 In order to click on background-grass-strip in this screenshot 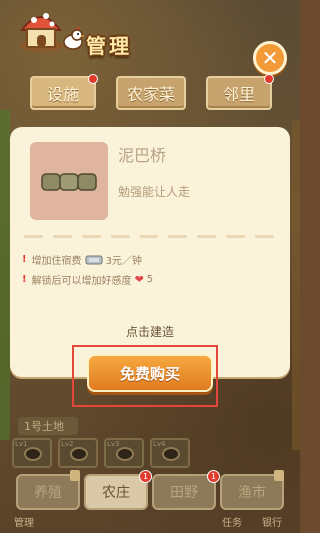, I will do `click(5, 275)`.